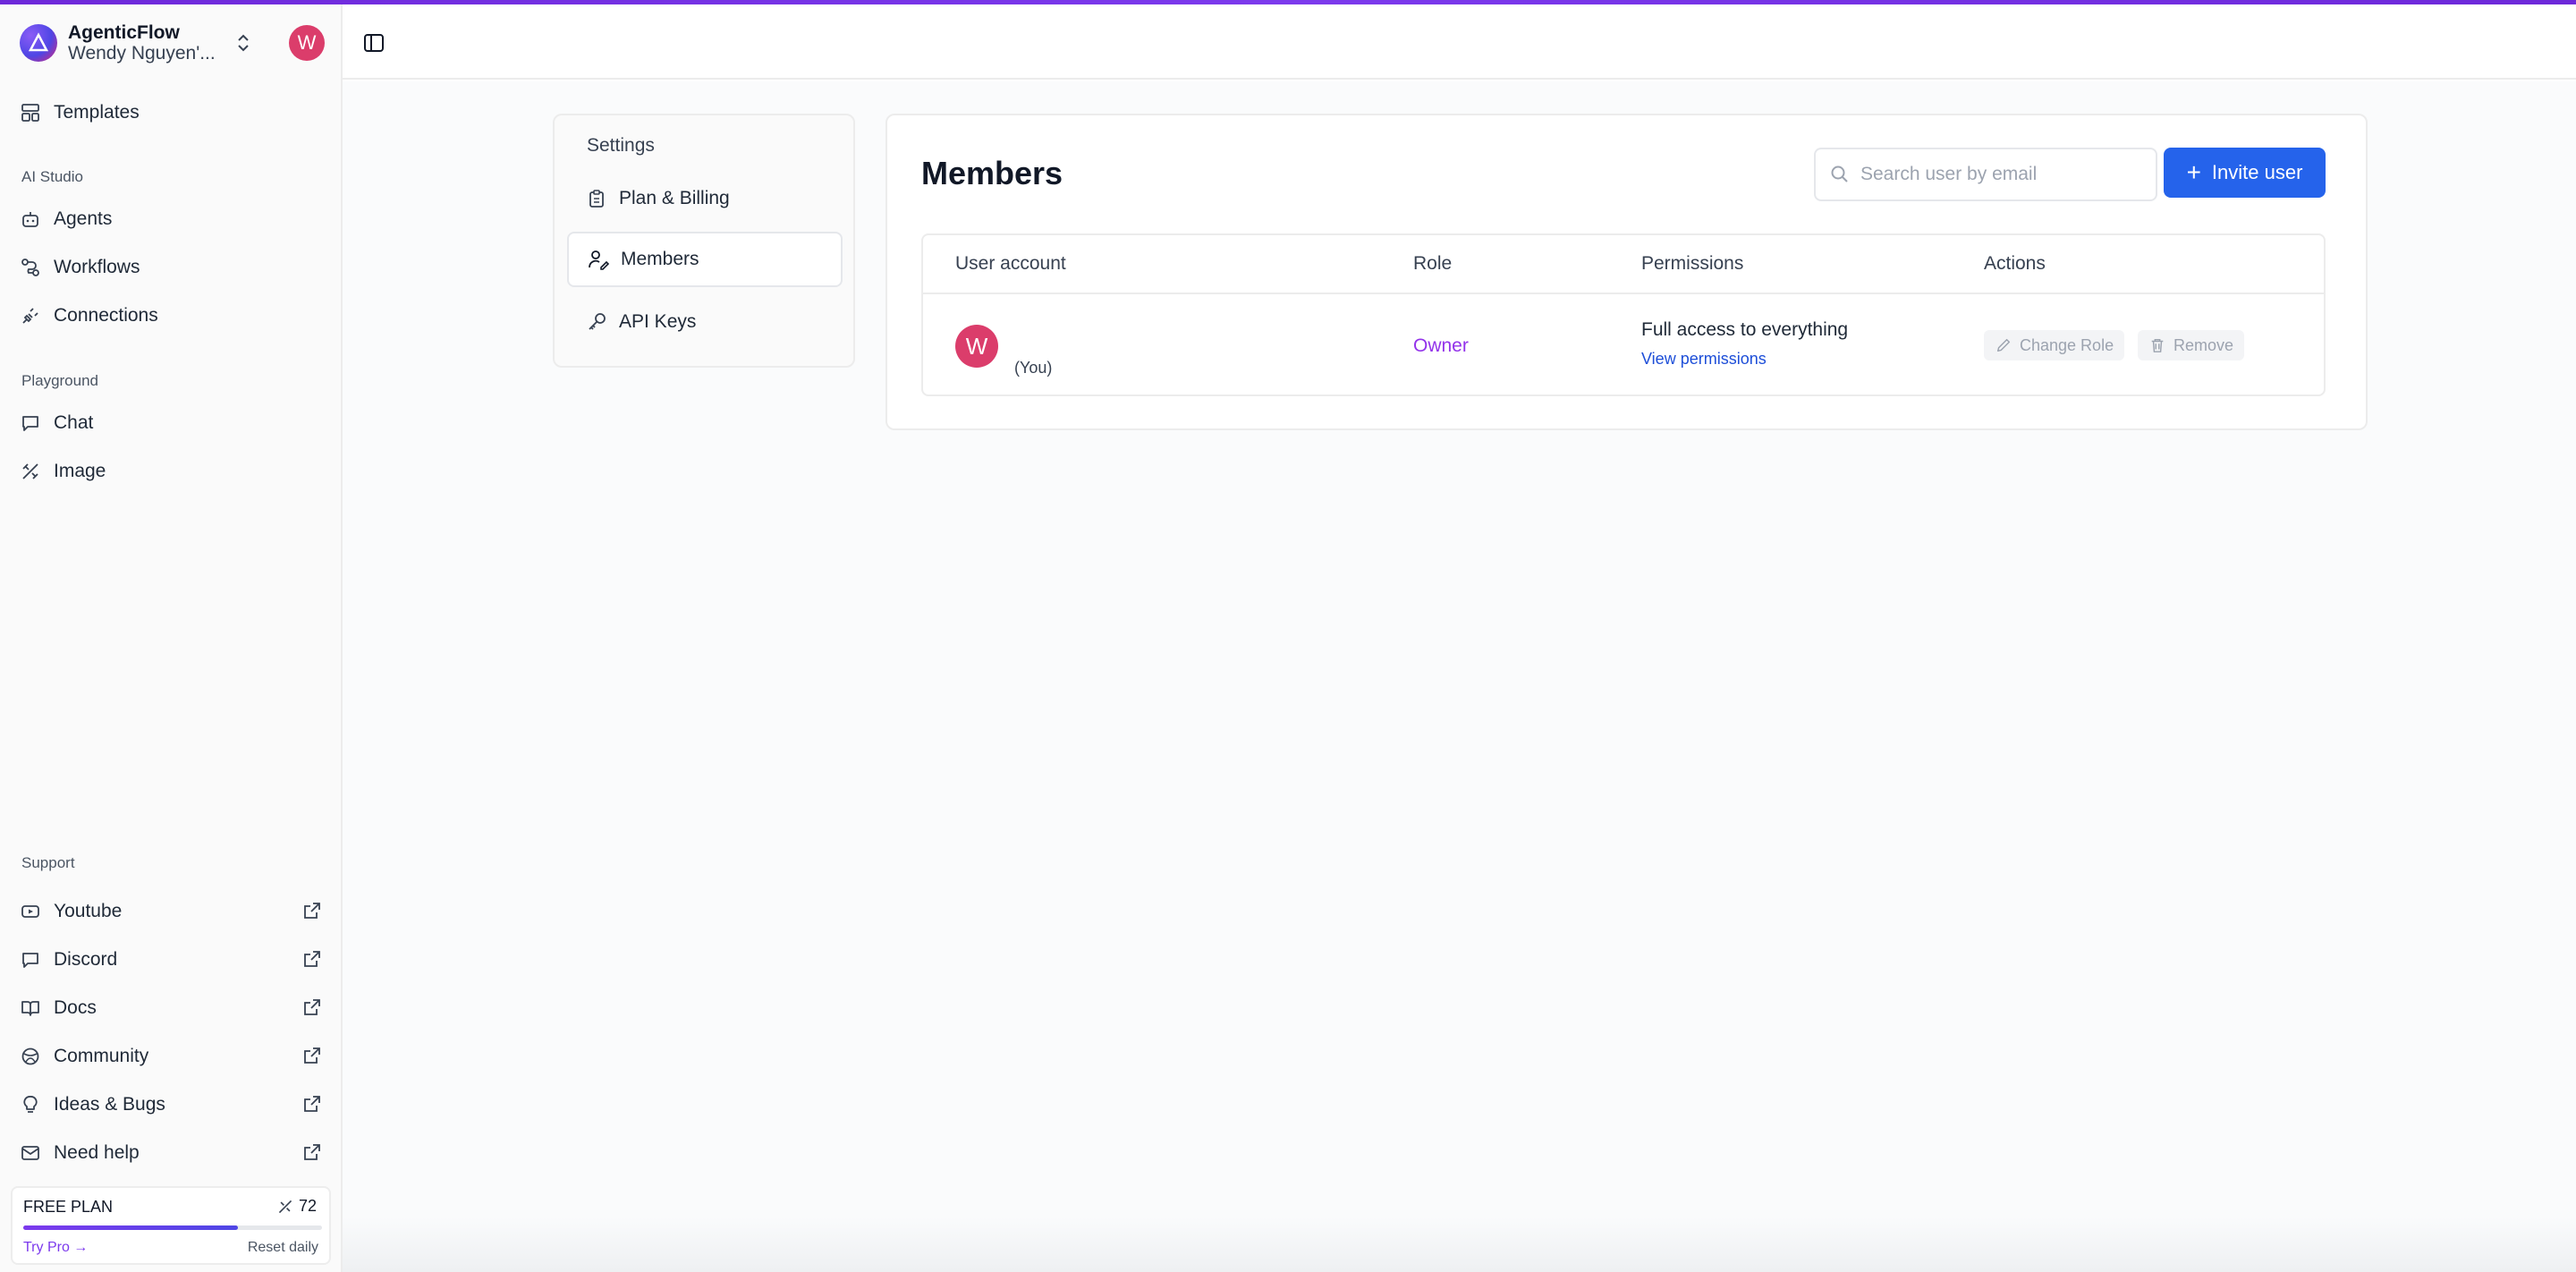  What do you see at coordinates (172, 1008) in the screenshot?
I see `sidebar-item-docs: Docs` at bounding box center [172, 1008].